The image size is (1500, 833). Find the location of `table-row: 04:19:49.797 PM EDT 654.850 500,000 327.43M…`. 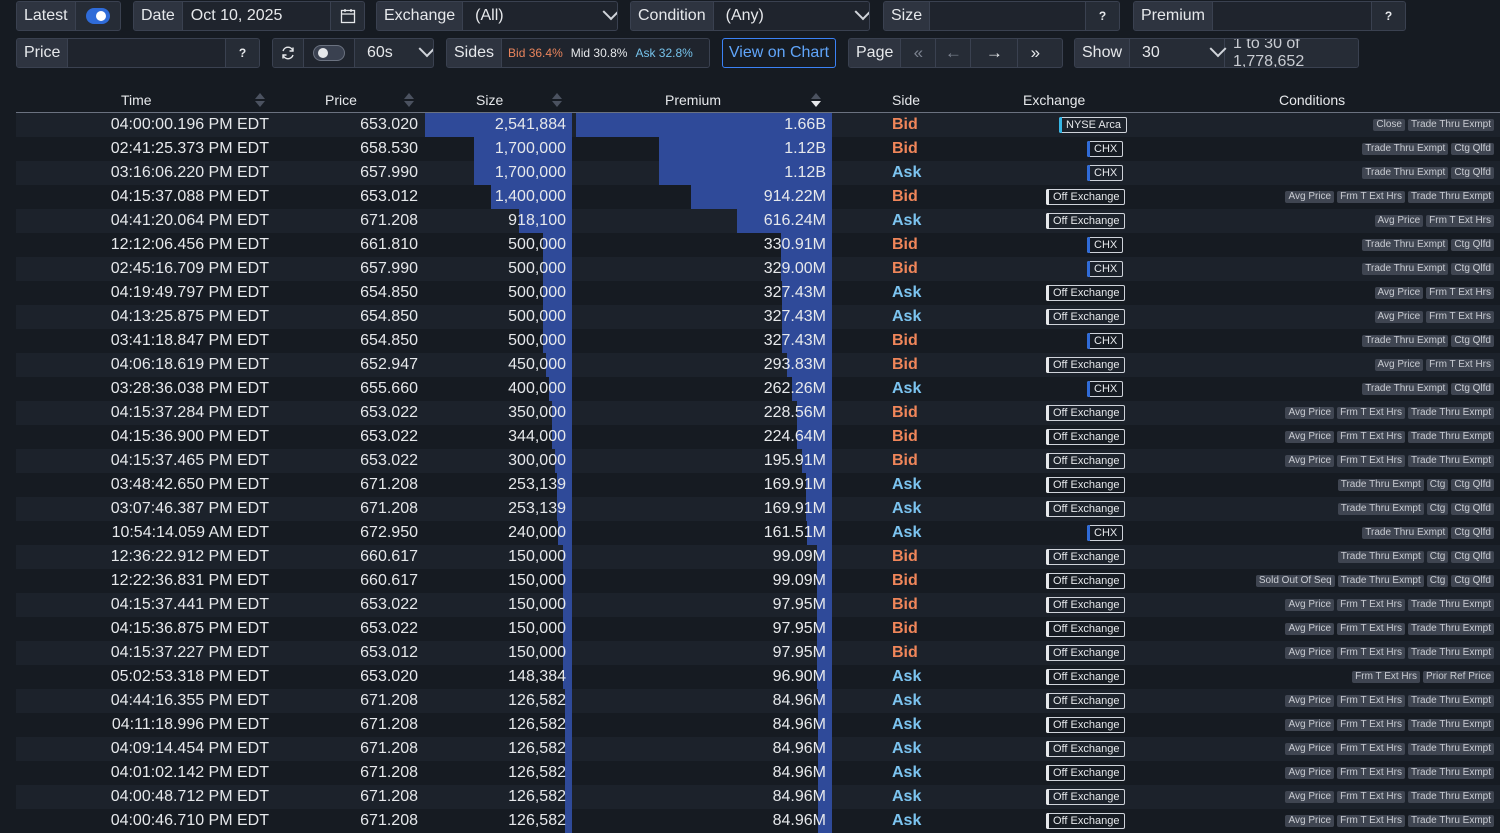

table-row: 04:19:49.797 PM EDT 654.850 500,000 327.43M… is located at coordinates (758, 293).